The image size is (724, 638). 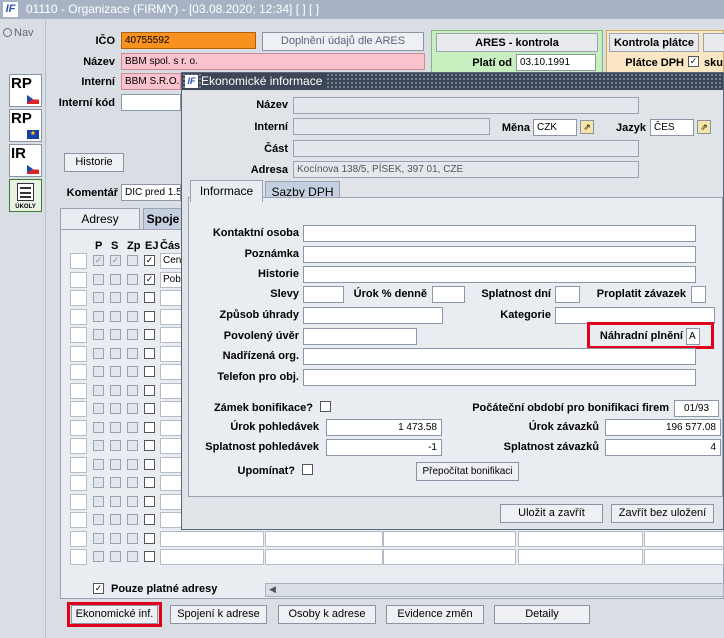 I want to click on jazyk-field: ČES, so click(x=672, y=127).